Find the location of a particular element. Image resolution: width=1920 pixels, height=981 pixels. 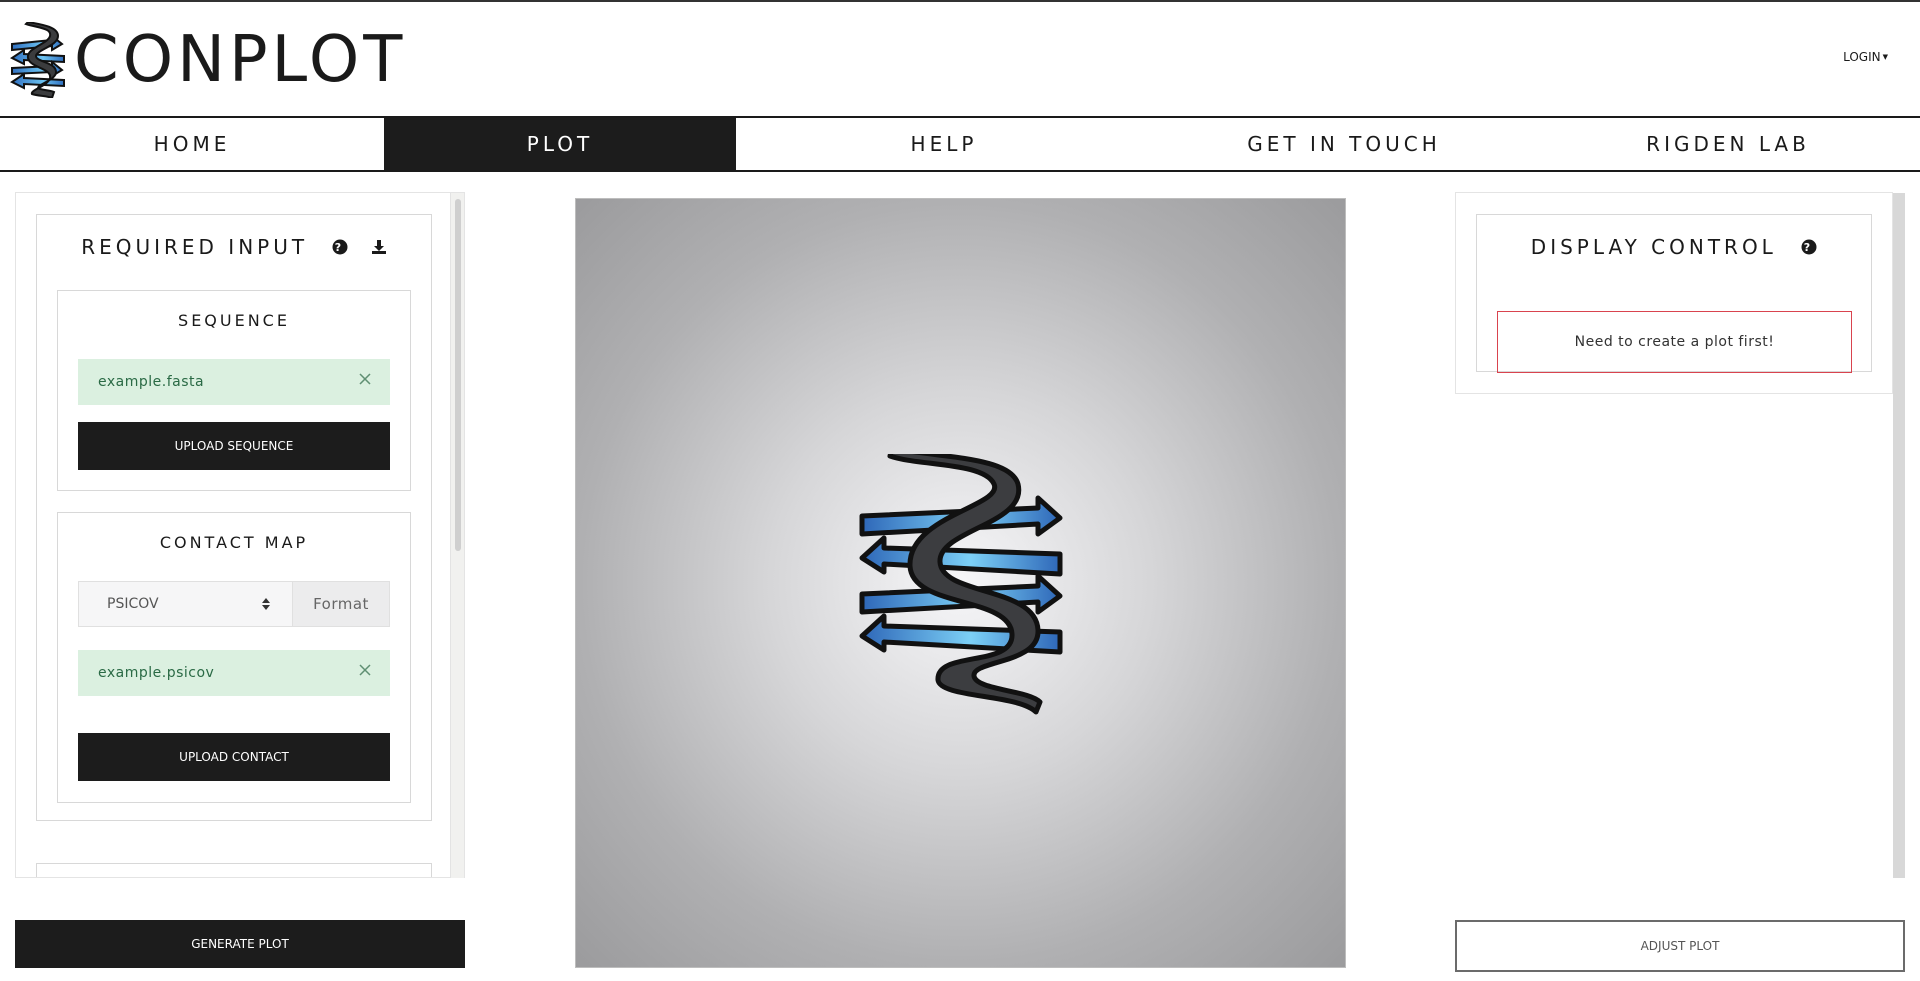

nav-help-label: HELP is located at coordinates (944, 144).